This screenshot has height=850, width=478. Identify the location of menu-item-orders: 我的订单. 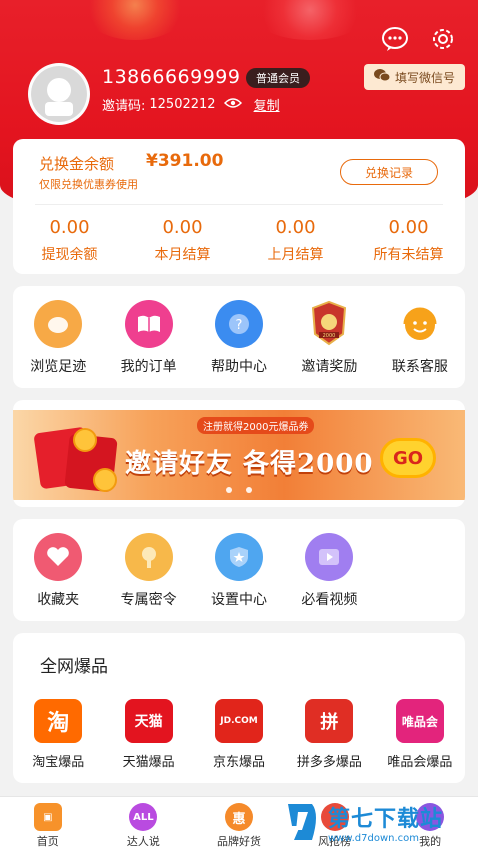
(148, 344).